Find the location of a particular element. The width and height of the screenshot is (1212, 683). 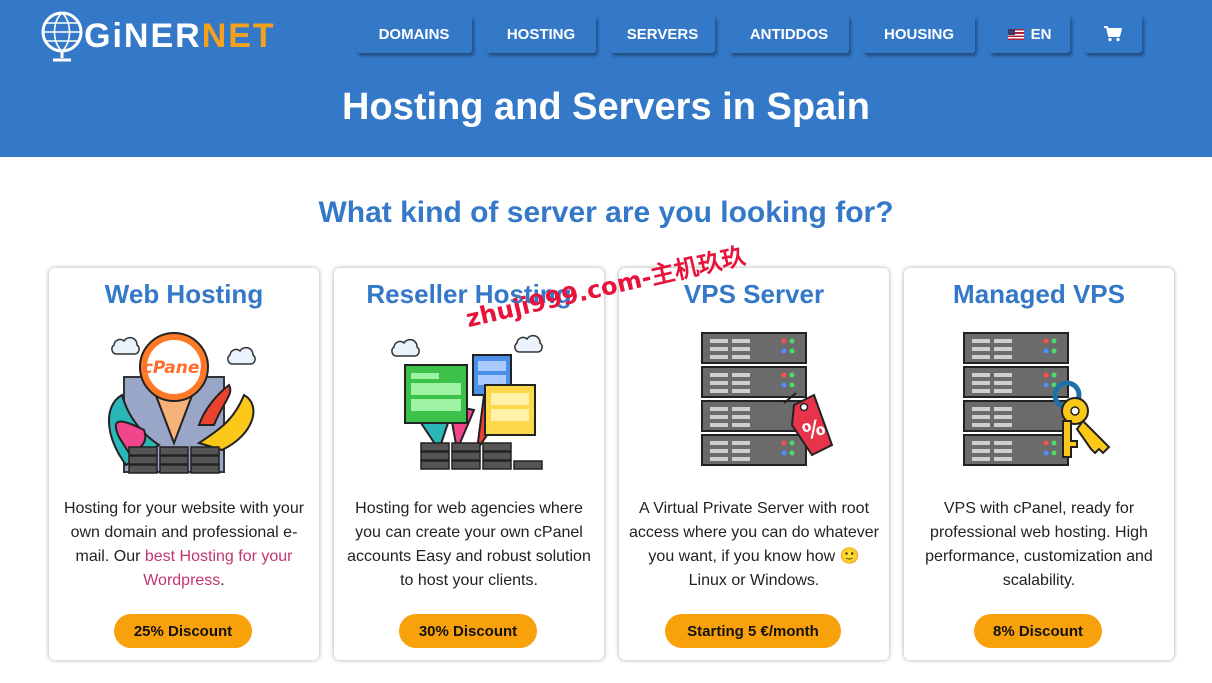

cart-icon is located at coordinates (1113, 34).